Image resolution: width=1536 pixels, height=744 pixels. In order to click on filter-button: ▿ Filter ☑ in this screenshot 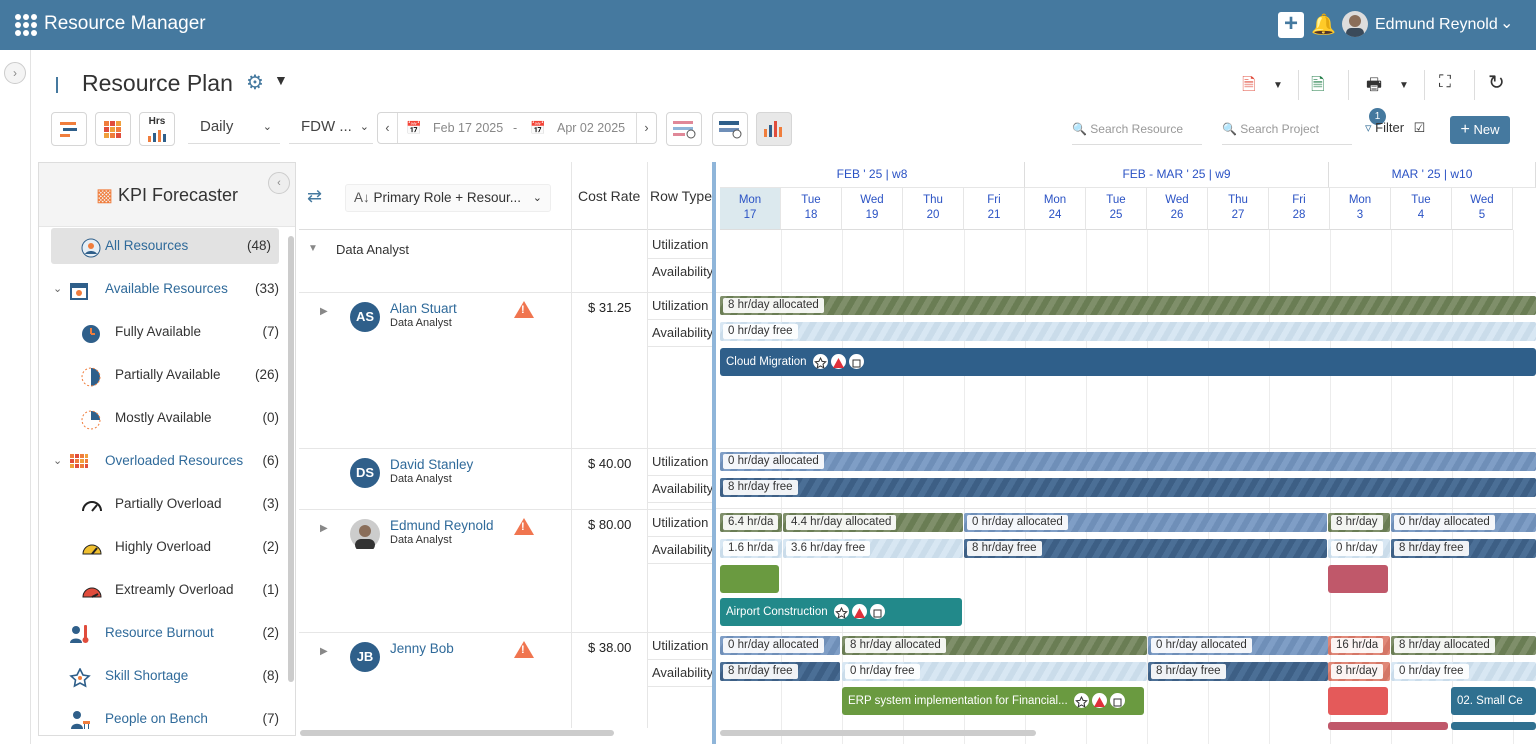, I will do `click(1395, 128)`.